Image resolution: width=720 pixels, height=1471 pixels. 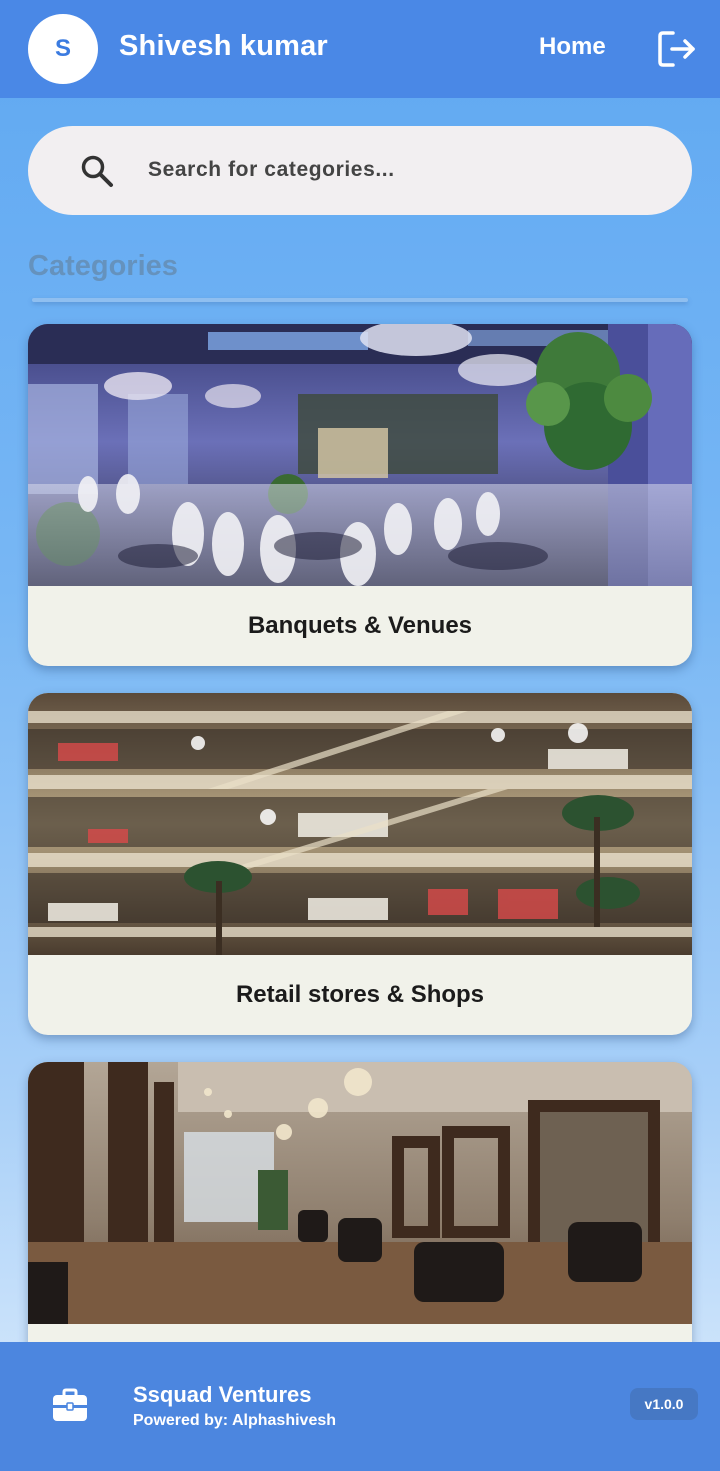 What do you see at coordinates (235, 1420) in the screenshot?
I see `powered-by: Powered by: Alphashivesh` at bounding box center [235, 1420].